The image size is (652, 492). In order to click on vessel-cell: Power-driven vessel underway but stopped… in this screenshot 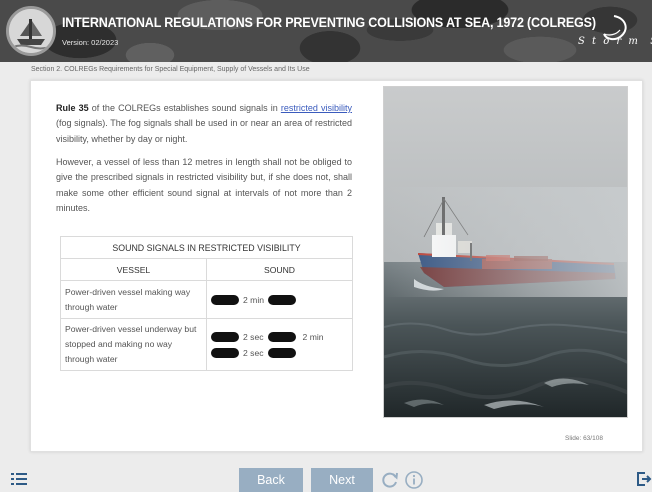, I will do `click(133, 344)`.